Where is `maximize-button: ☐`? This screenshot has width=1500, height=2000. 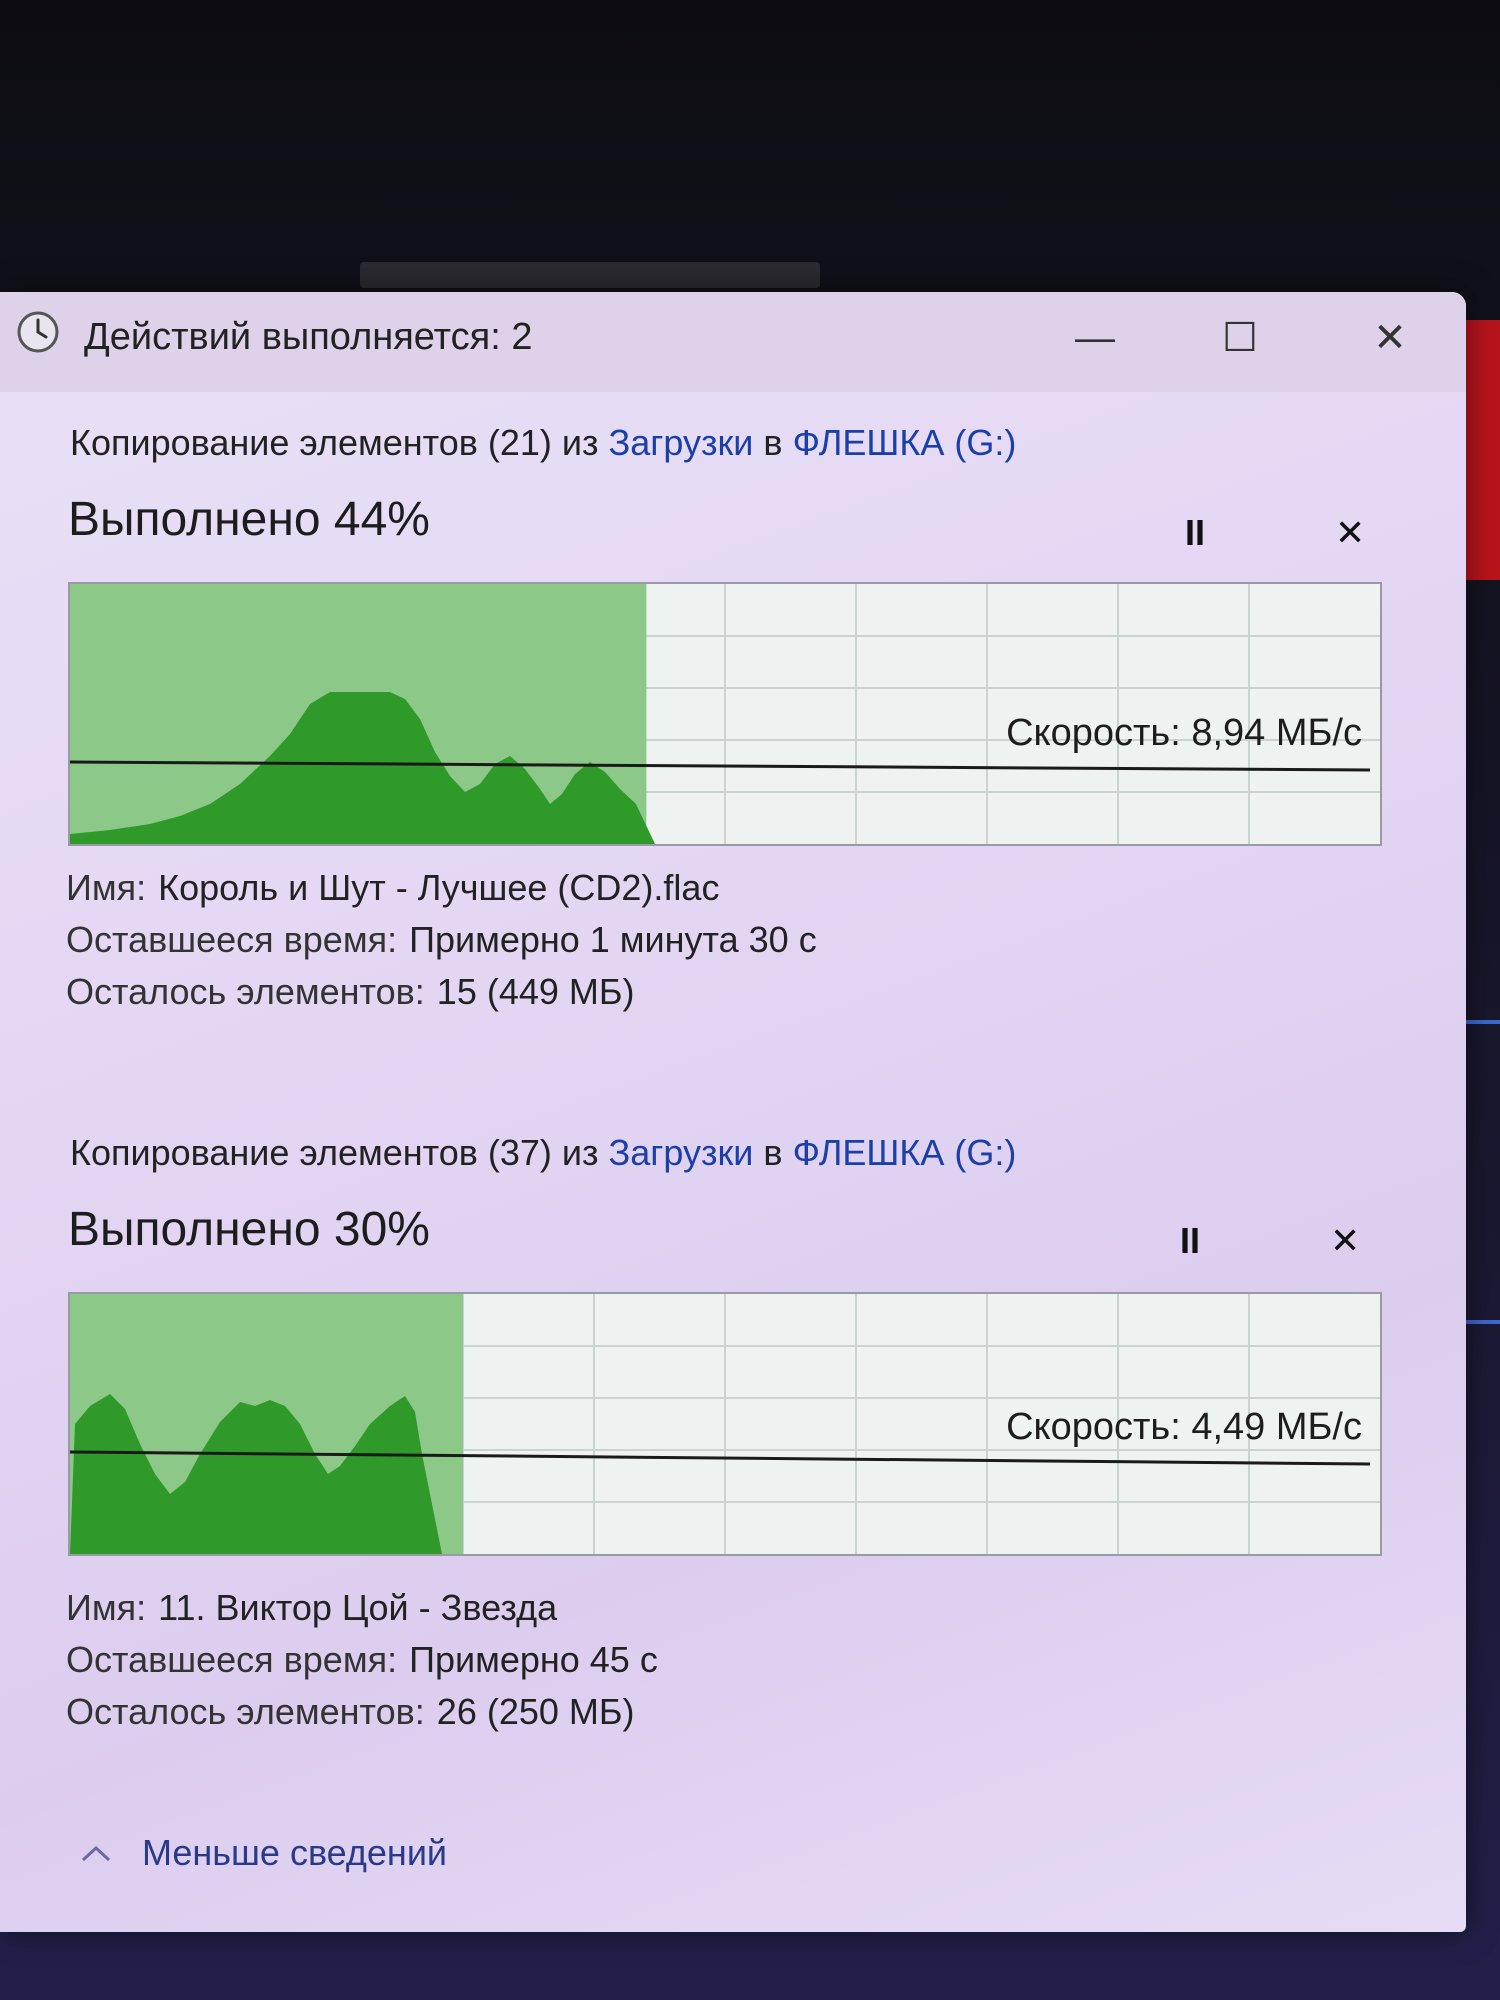
maximize-button: ☐ is located at coordinates (1240, 338).